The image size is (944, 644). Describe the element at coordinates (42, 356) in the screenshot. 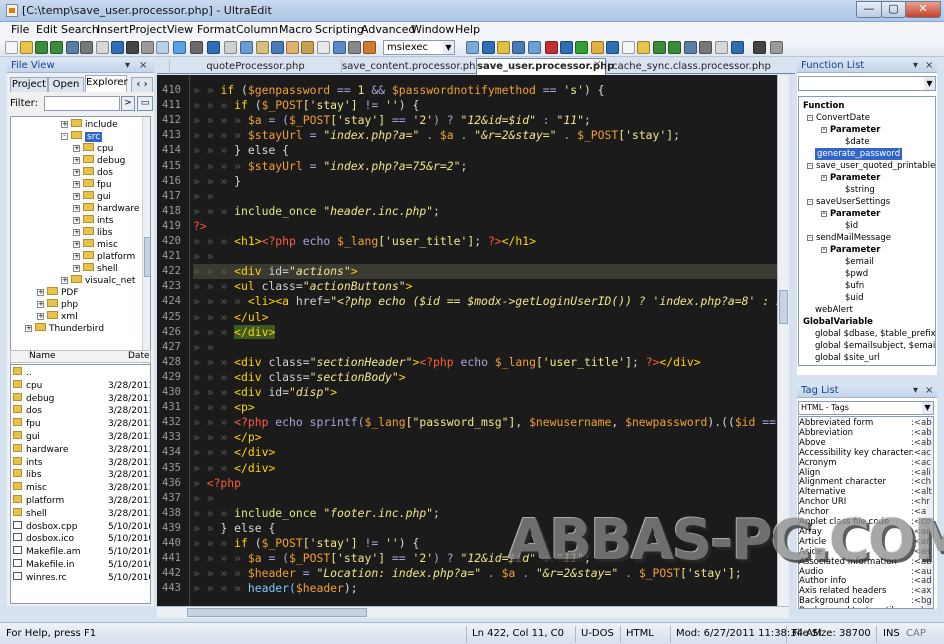

I see `column-name: Name` at that location.